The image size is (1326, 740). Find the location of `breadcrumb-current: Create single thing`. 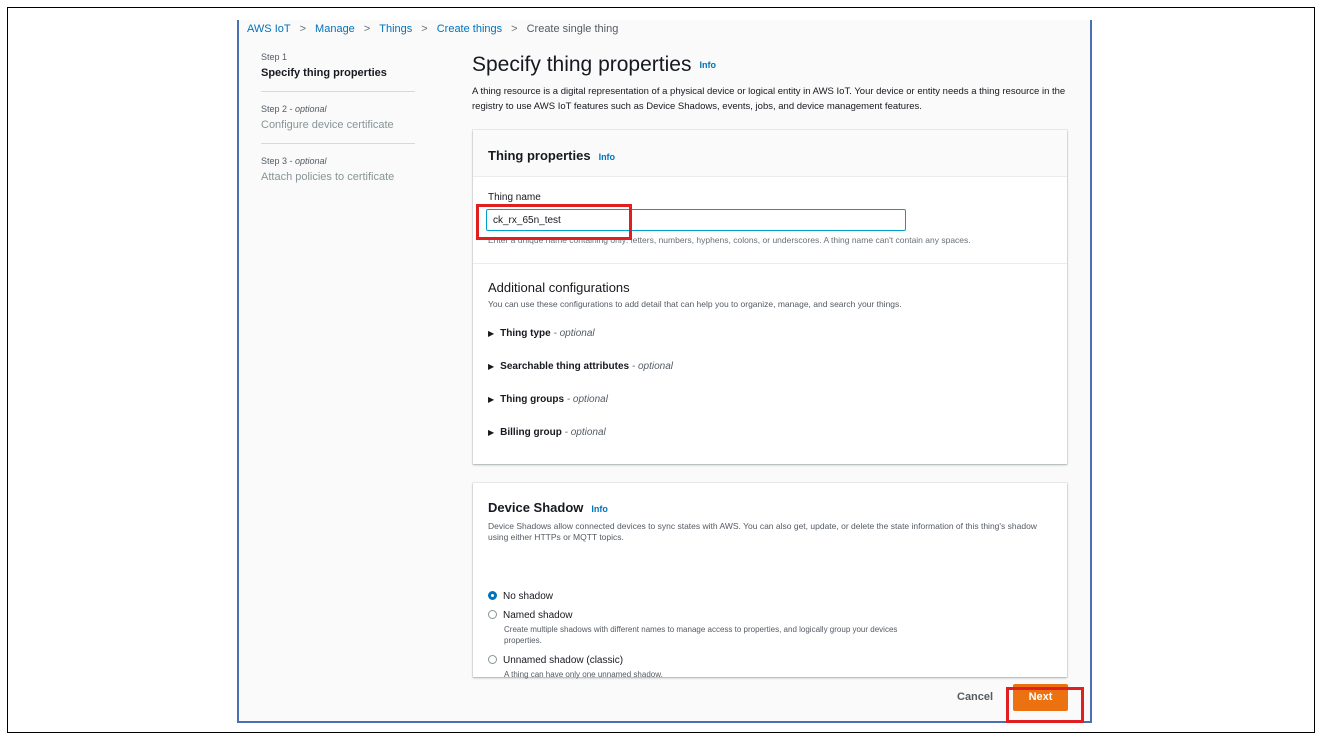

breadcrumb-current: Create single thing is located at coordinates (572, 29).